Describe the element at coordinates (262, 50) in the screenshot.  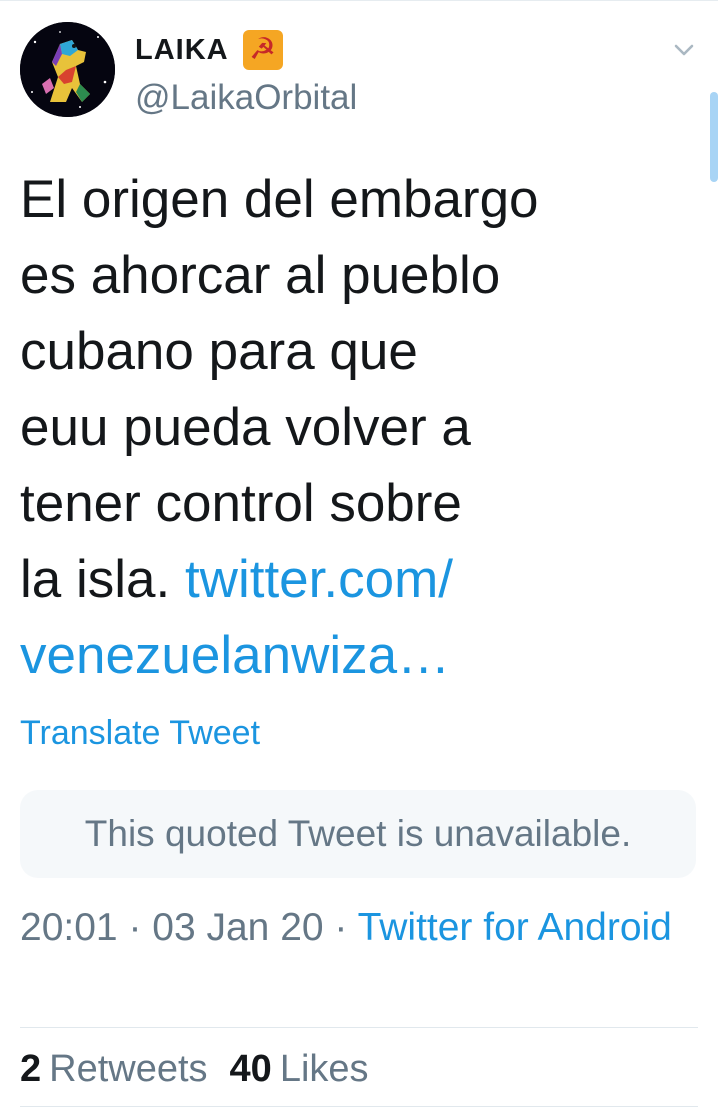
I see `hammer-sickle-emoji: ☭` at that location.